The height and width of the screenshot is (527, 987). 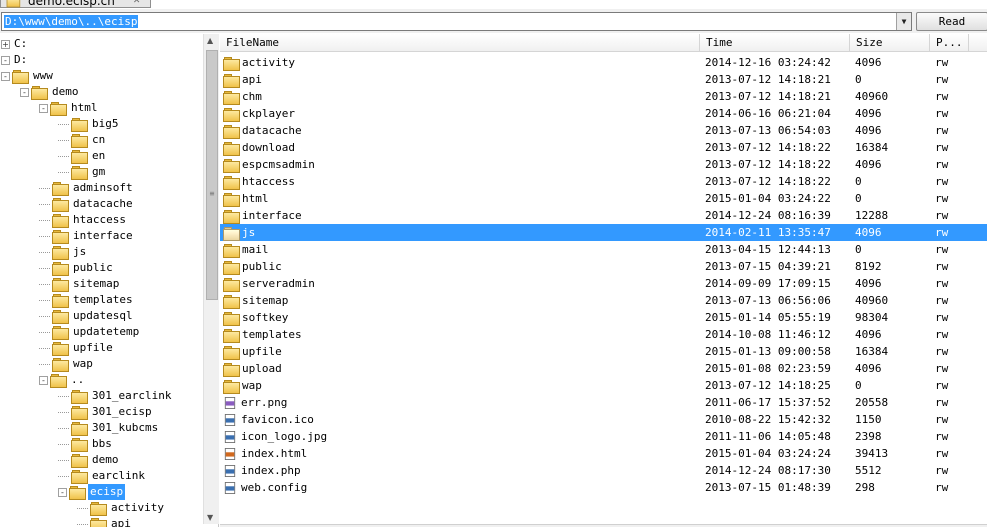 I want to click on tree-node: public, so click(x=77, y=268).